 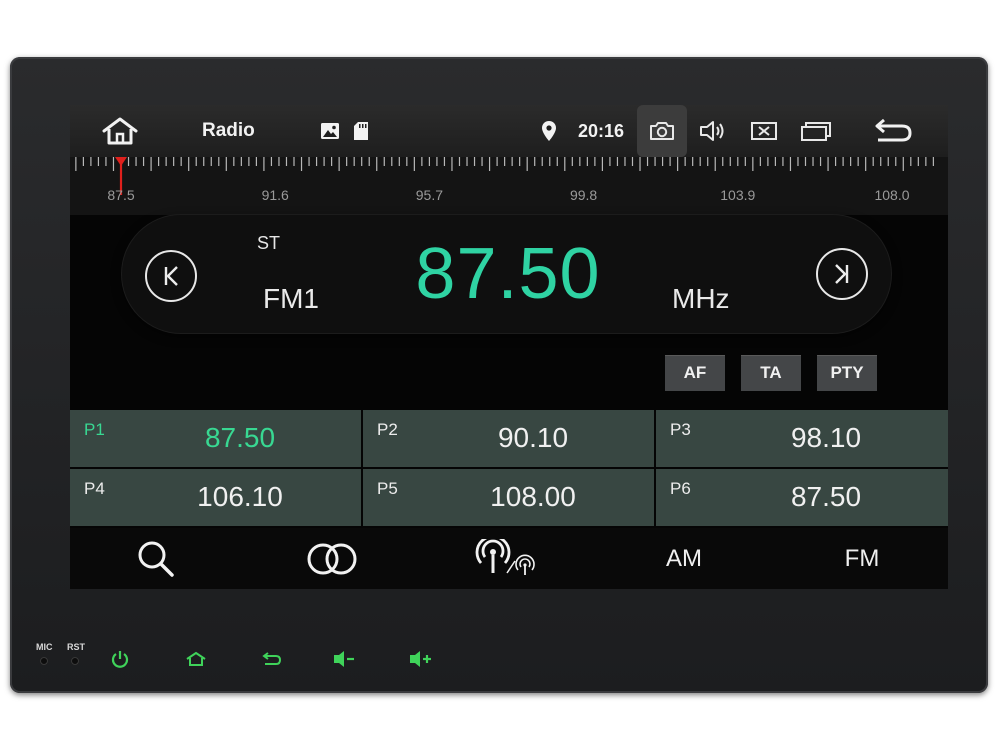 I want to click on frequency-value: 87.50, so click(x=508, y=274).